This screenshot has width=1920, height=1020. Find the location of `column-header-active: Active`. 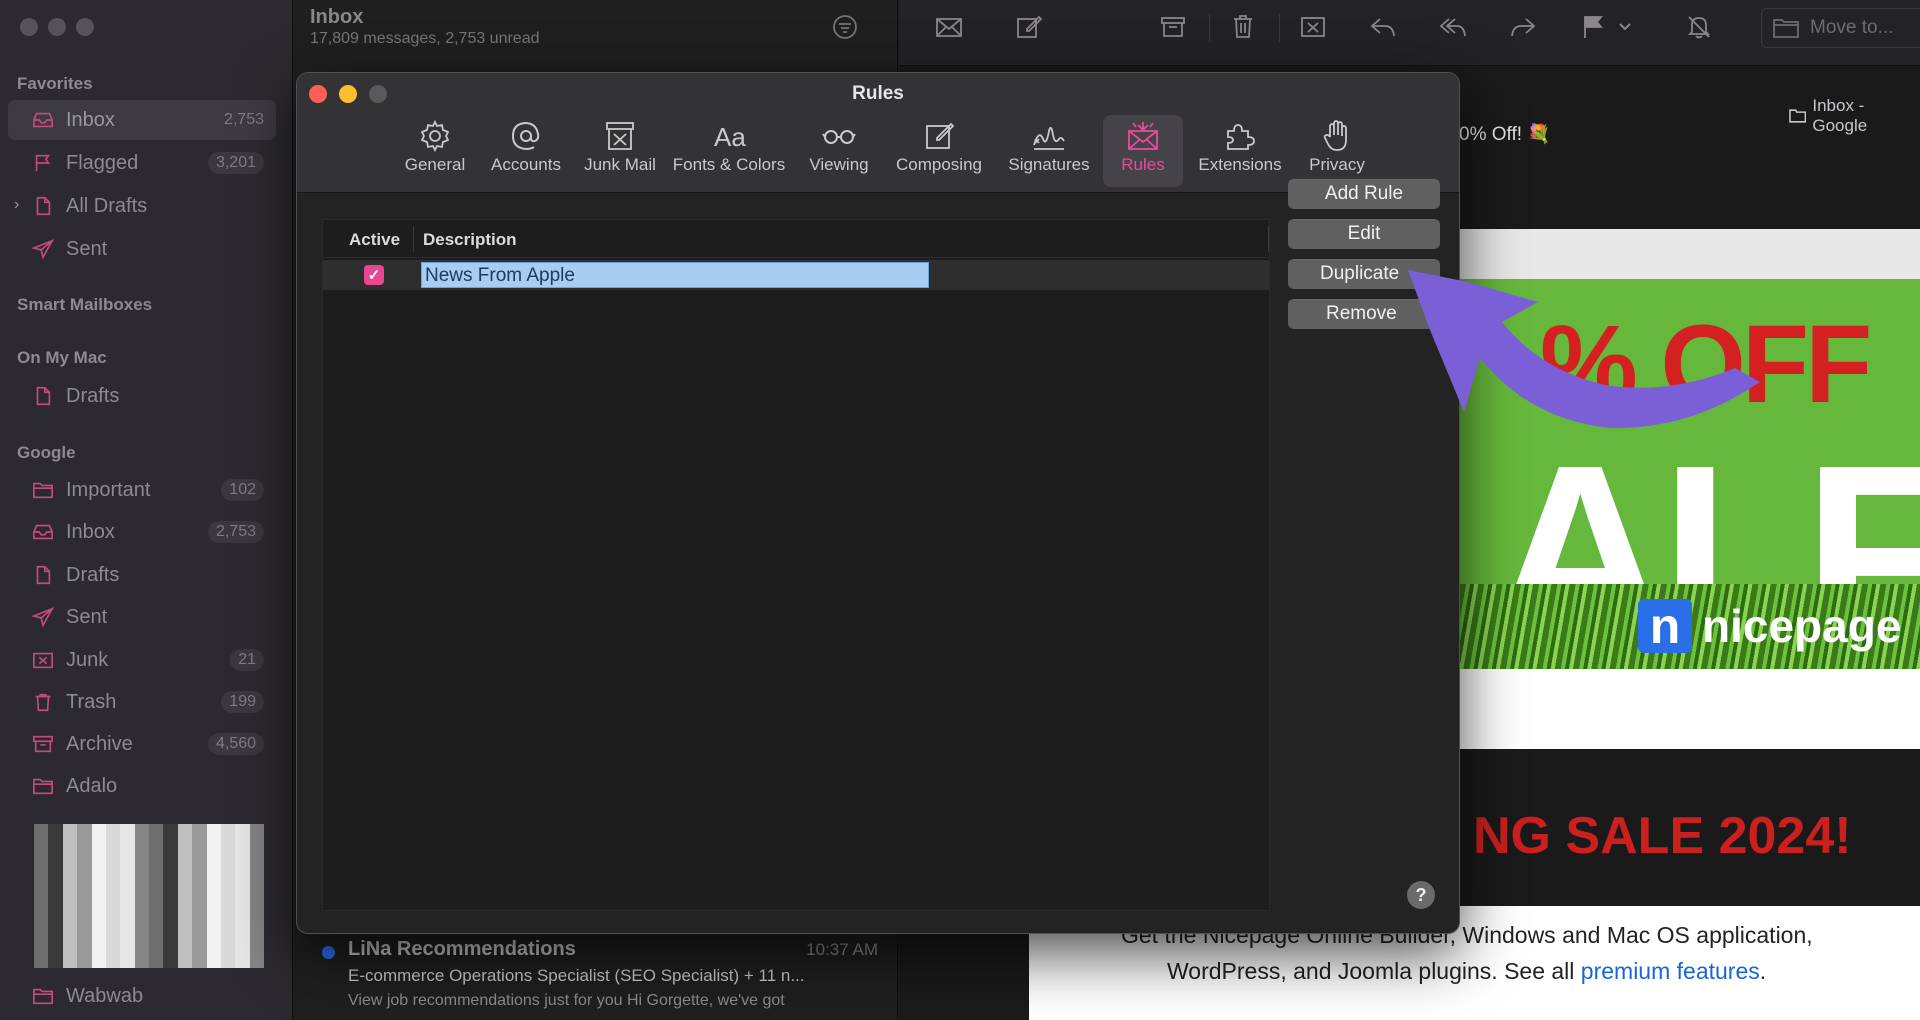

column-header-active: Active is located at coordinates (374, 240).